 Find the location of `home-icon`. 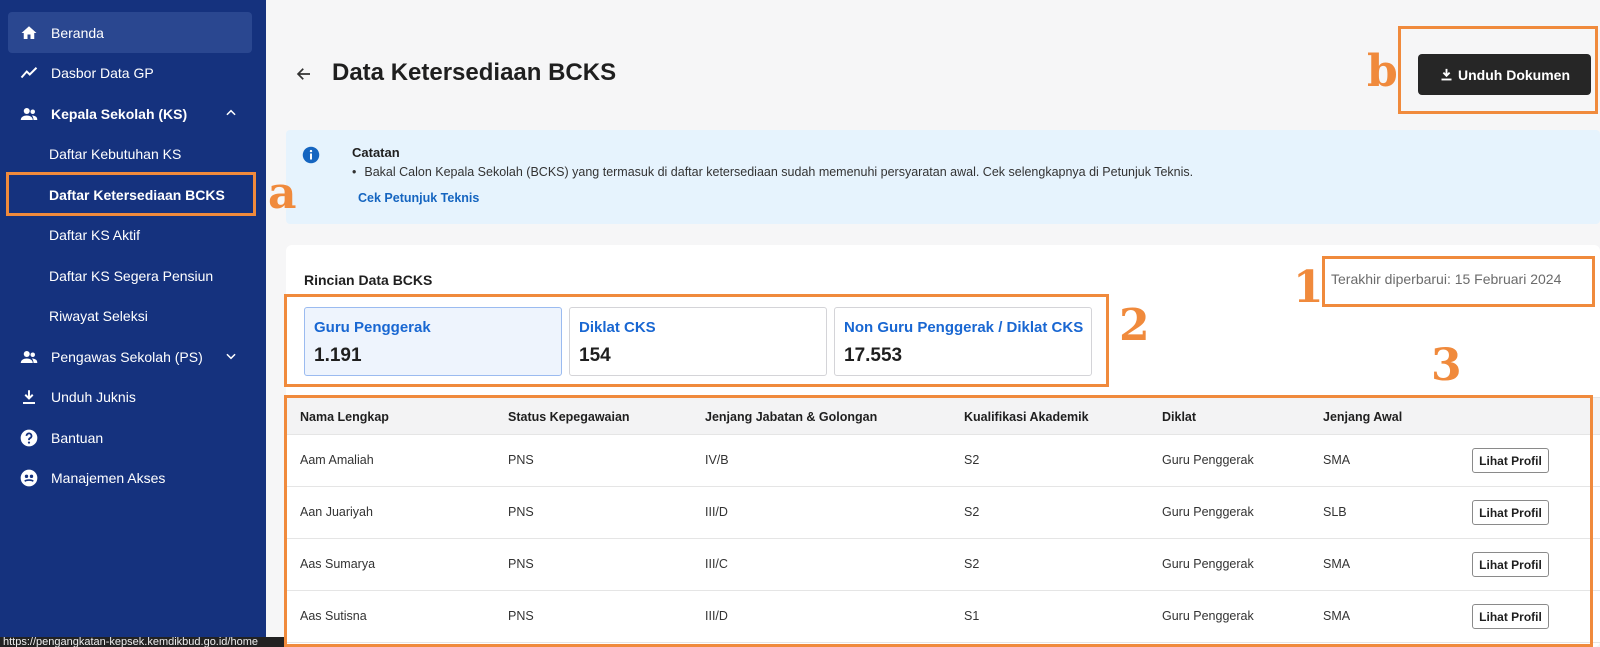

home-icon is located at coordinates (29, 33).